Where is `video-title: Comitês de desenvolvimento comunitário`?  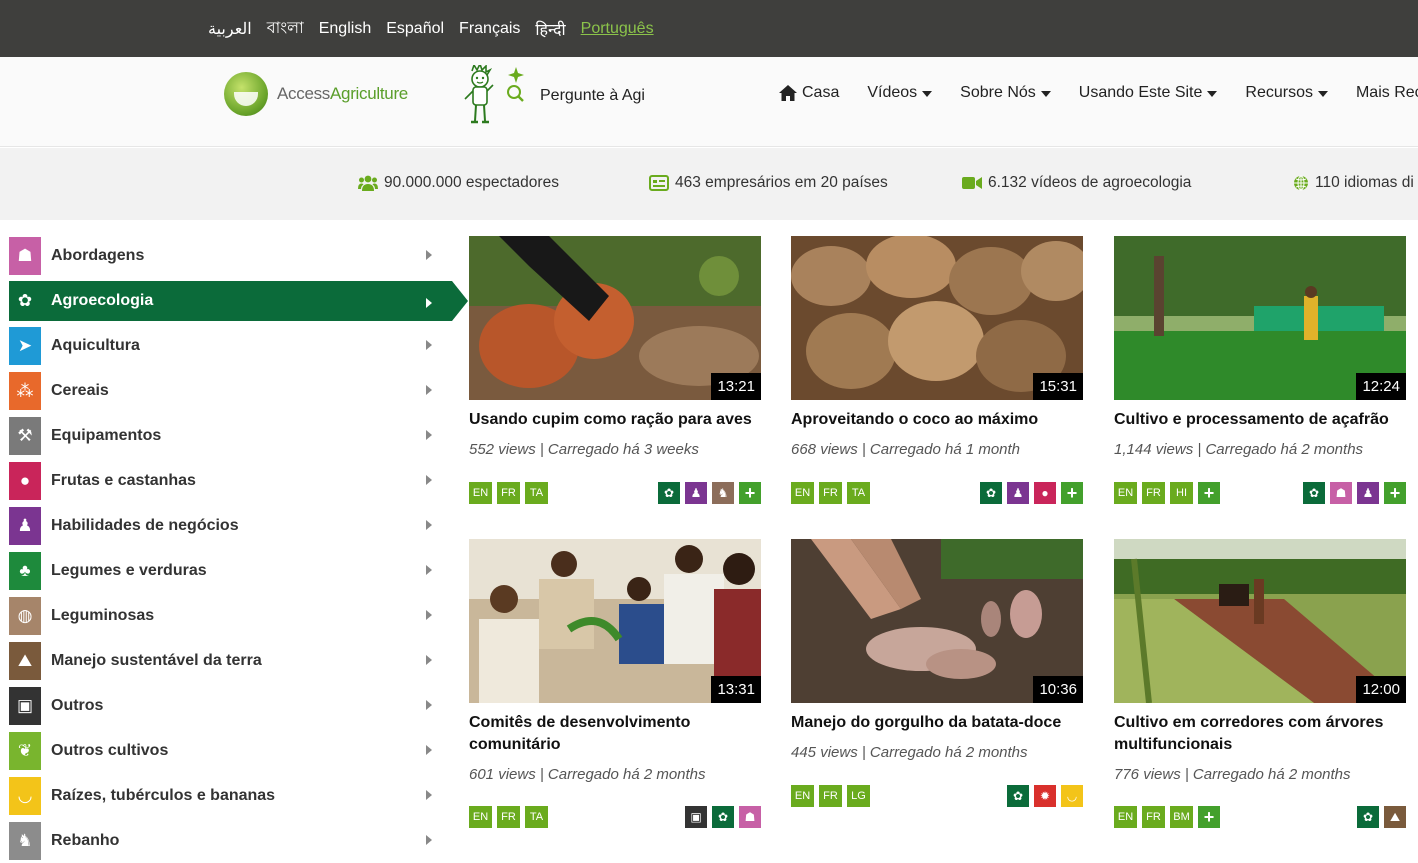 video-title: Comitês de desenvolvimento comunitário is located at coordinates (615, 734).